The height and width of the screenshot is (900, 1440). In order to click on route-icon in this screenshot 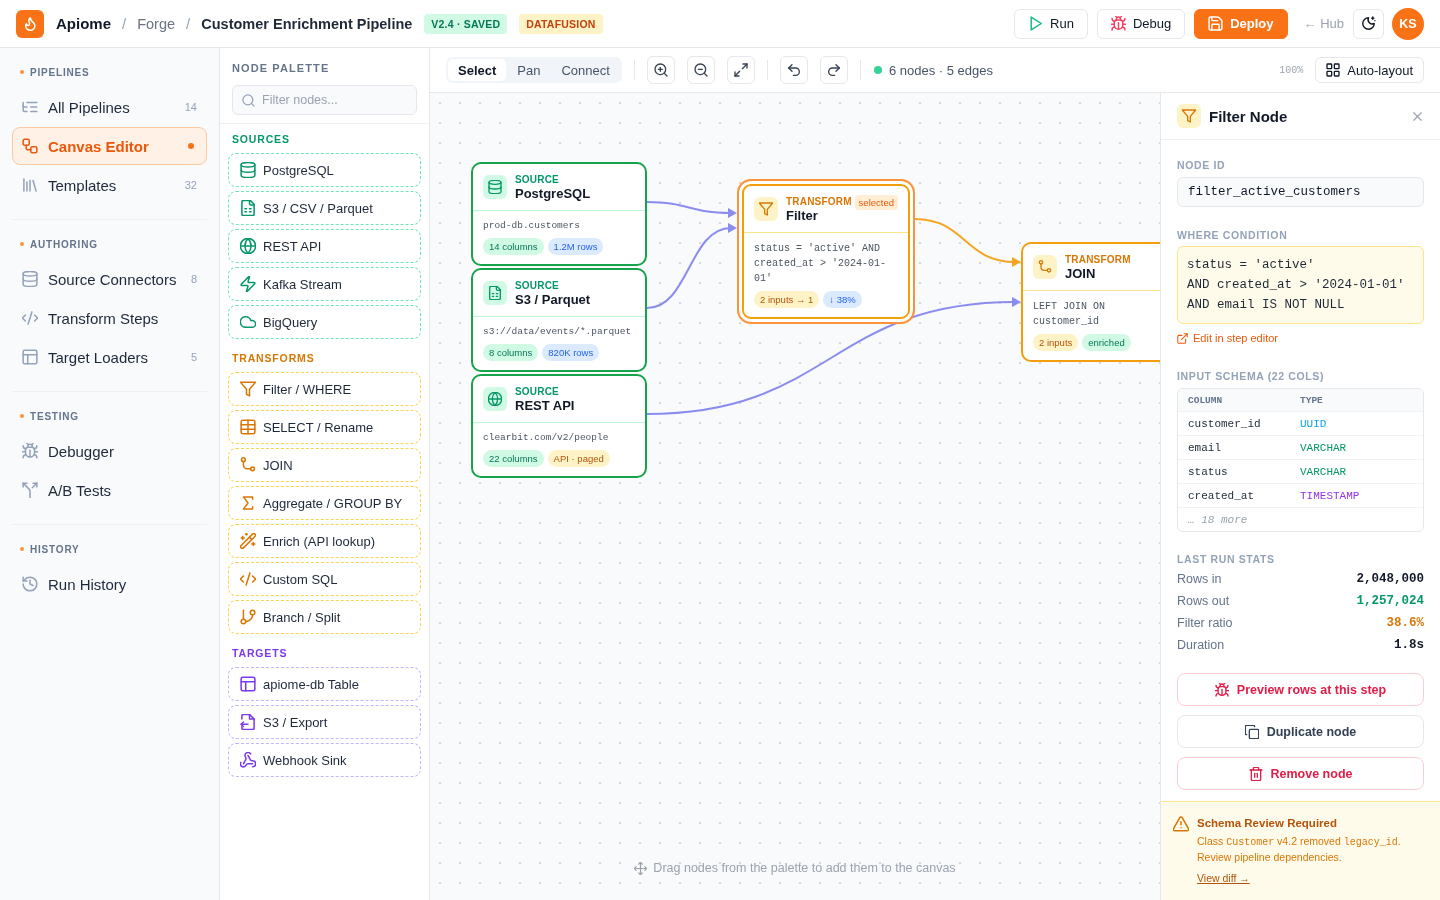, I will do `click(248, 465)`.